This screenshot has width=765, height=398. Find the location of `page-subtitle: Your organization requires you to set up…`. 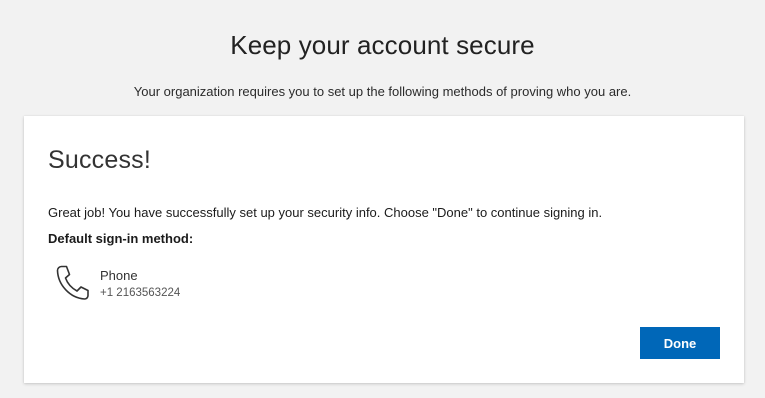

page-subtitle: Your organization requires you to set up… is located at coordinates (382, 91).